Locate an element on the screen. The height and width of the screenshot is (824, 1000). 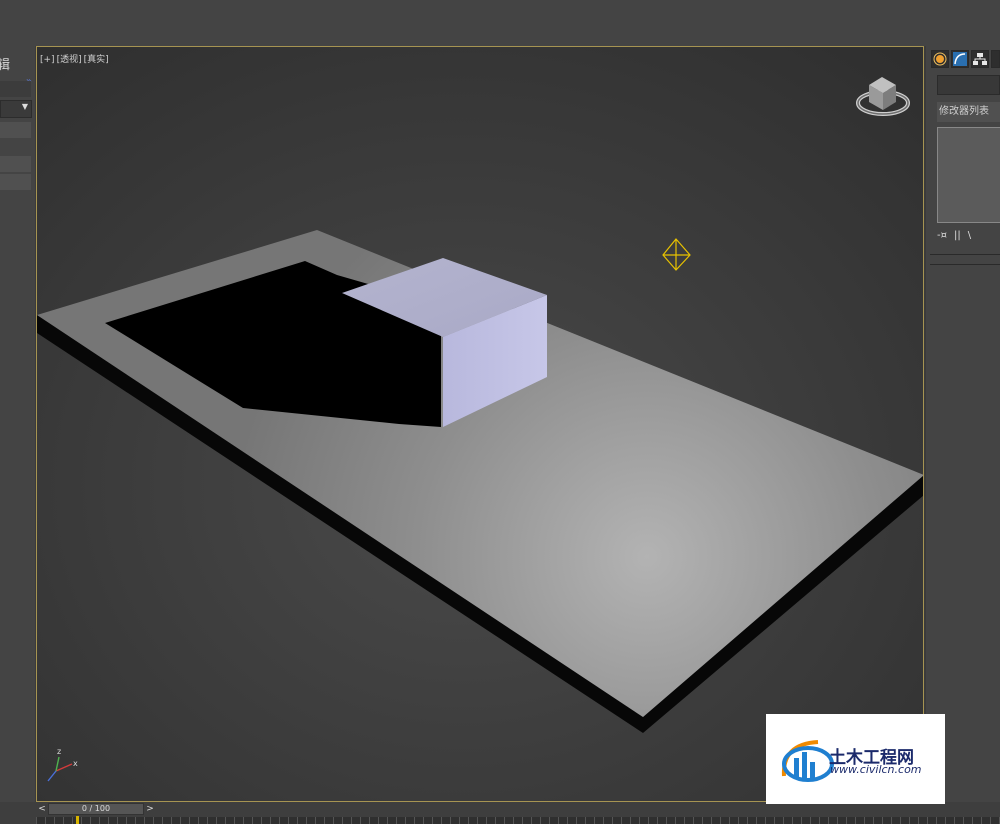
time-slider: 0 / 100 is located at coordinates (96, 809).